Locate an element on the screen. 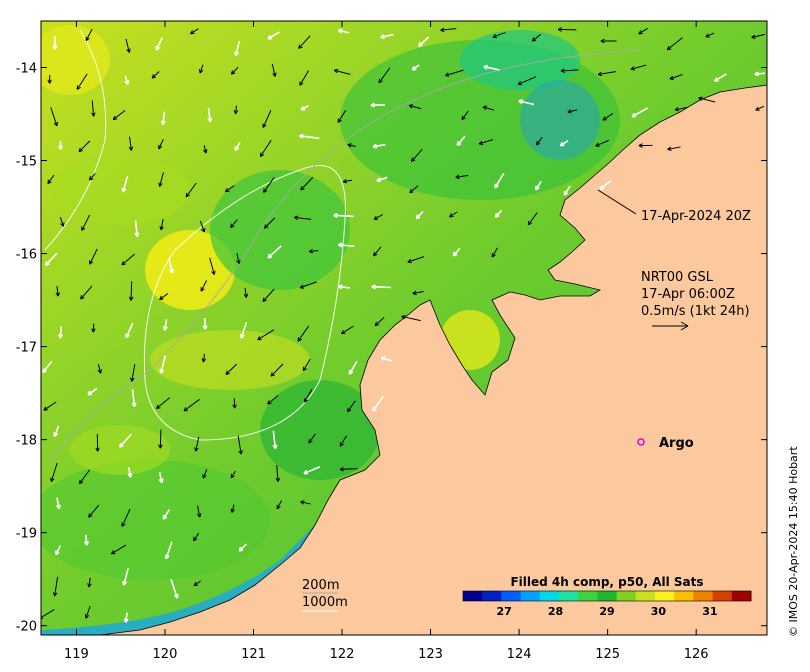  colorbar-tick-label: 30 is located at coordinates (659, 611).